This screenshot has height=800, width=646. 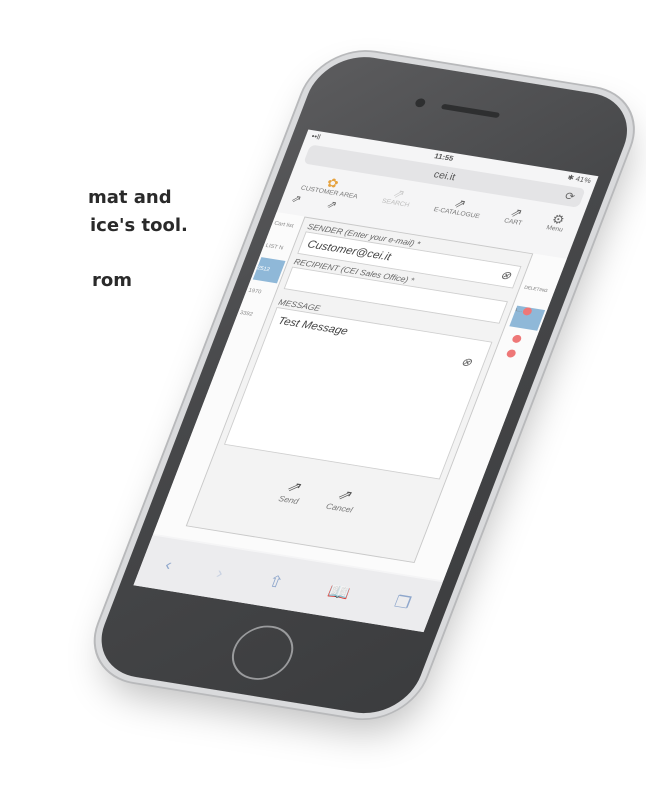 I want to click on background-text-line3: rom, so click(x=112, y=280).